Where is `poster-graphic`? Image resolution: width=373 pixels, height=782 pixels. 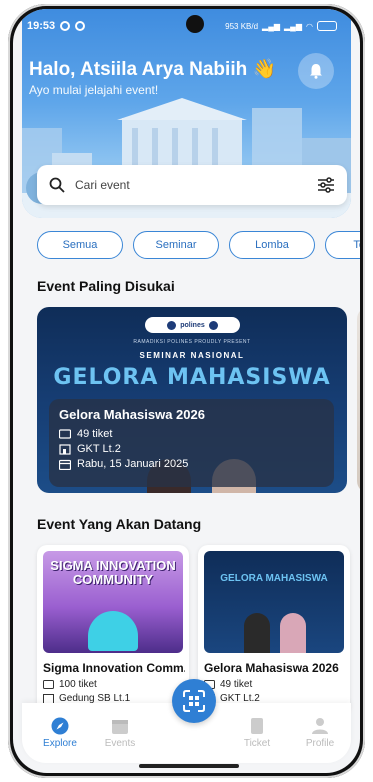
poster-graphic is located at coordinates (113, 631).